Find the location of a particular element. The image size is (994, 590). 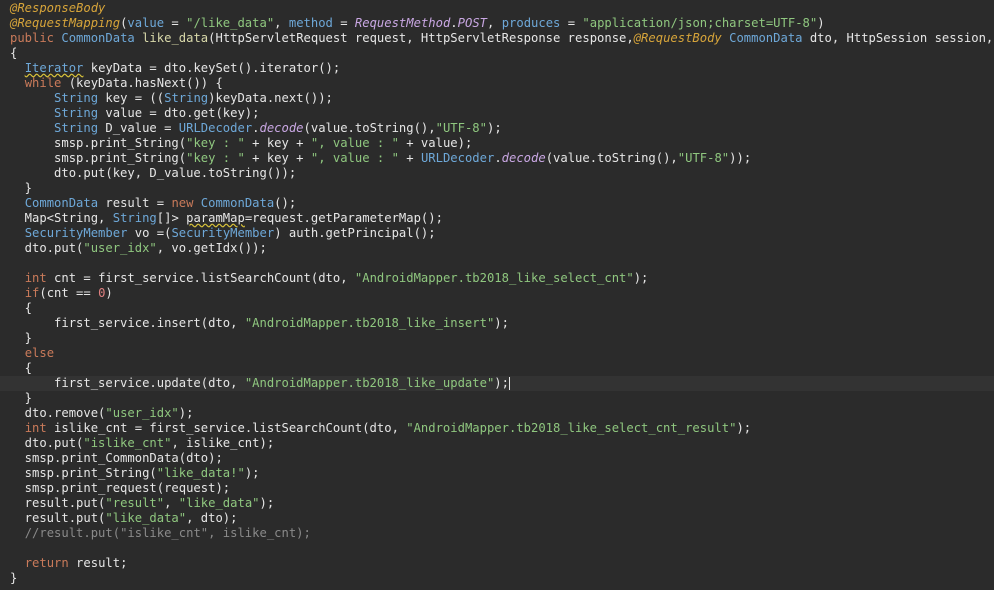

code-token: smsp.print_String( is located at coordinates (98, 158).